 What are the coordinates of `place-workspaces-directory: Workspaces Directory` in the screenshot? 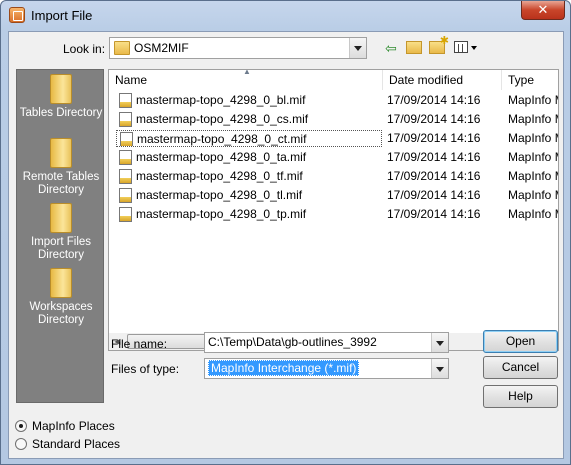 It's located at (61, 297).